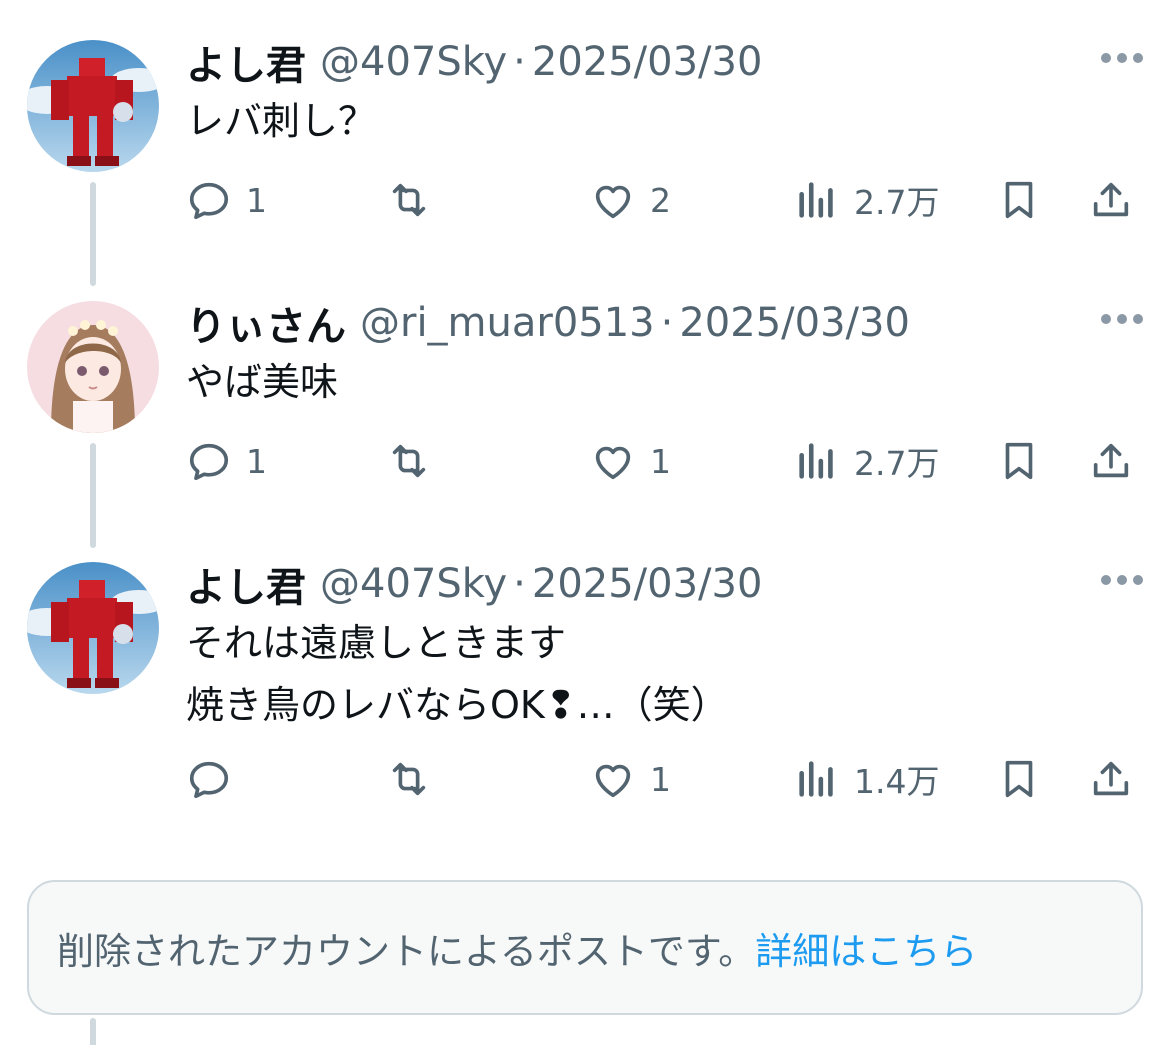 The height and width of the screenshot is (1045, 1170). Describe the element at coordinates (262, 382) in the screenshot. I see `tweet-text: やば美味` at that location.